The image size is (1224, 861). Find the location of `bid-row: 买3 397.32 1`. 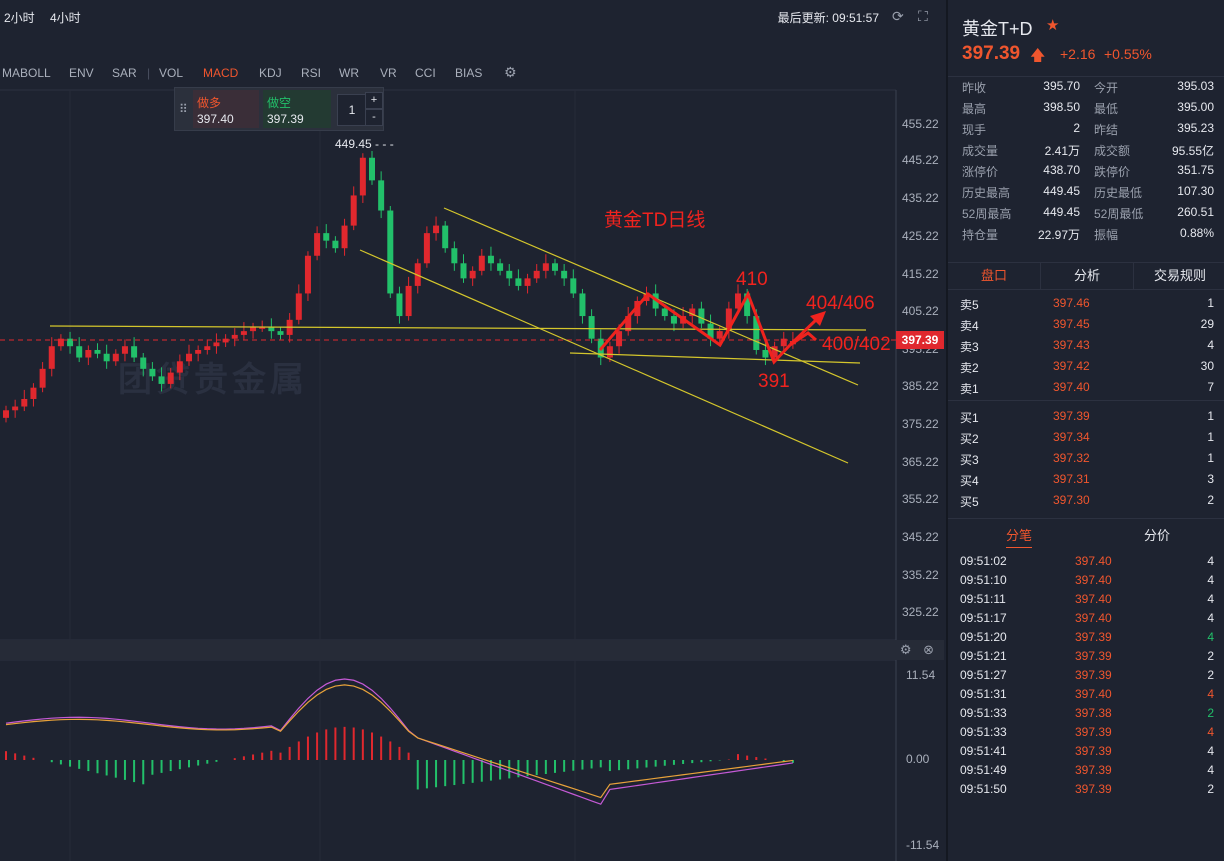

bid-row: 买3 397.32 1 is located at coordinates (1086, 461).